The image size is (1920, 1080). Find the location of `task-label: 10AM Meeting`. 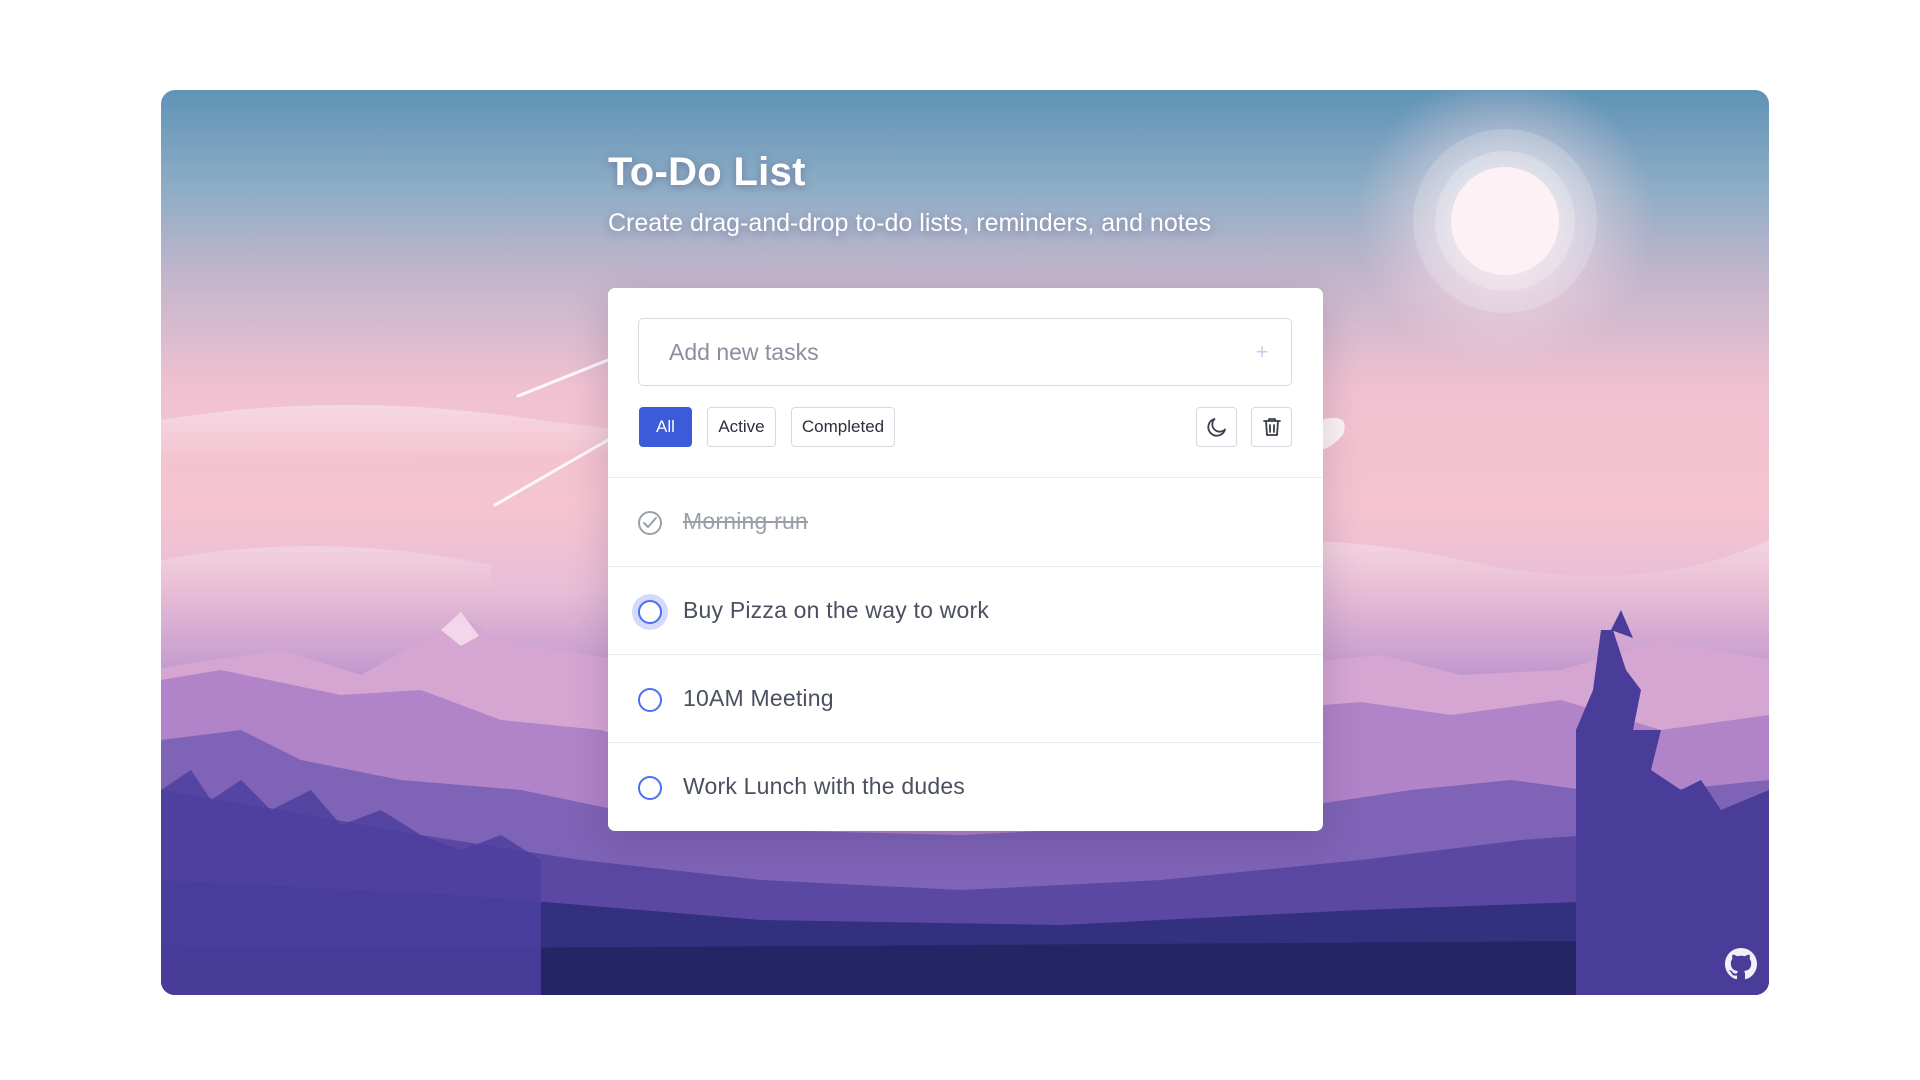

task-label: 10AM Meeting is located at coordinates (758, 698).